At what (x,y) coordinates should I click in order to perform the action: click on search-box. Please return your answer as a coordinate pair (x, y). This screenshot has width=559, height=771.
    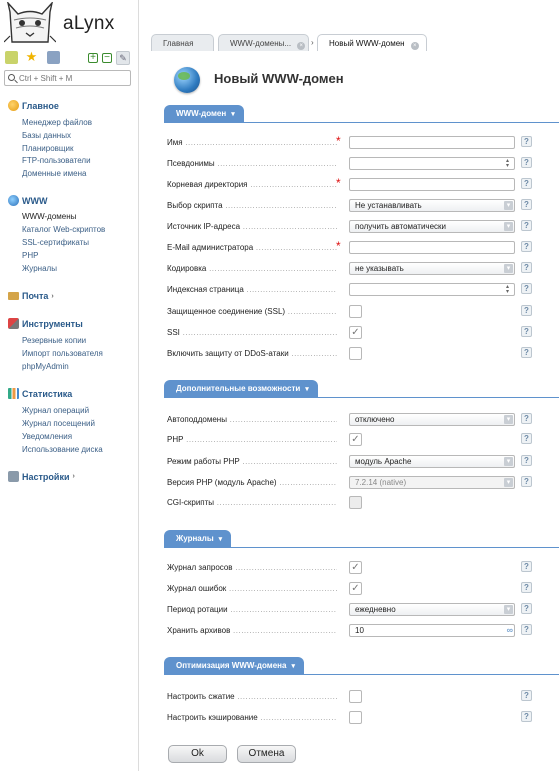
    Looking at the image, I should click on (67, 78).